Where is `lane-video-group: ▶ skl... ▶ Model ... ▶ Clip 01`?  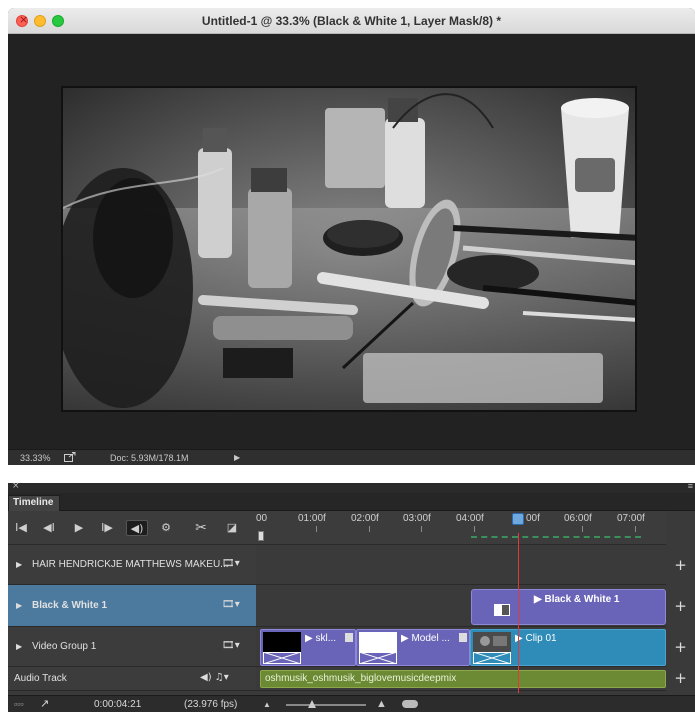 lane-video-group: ▶ skl... ▶ Model ... ▶ Clip 01 is located at coordinates (461, 647).